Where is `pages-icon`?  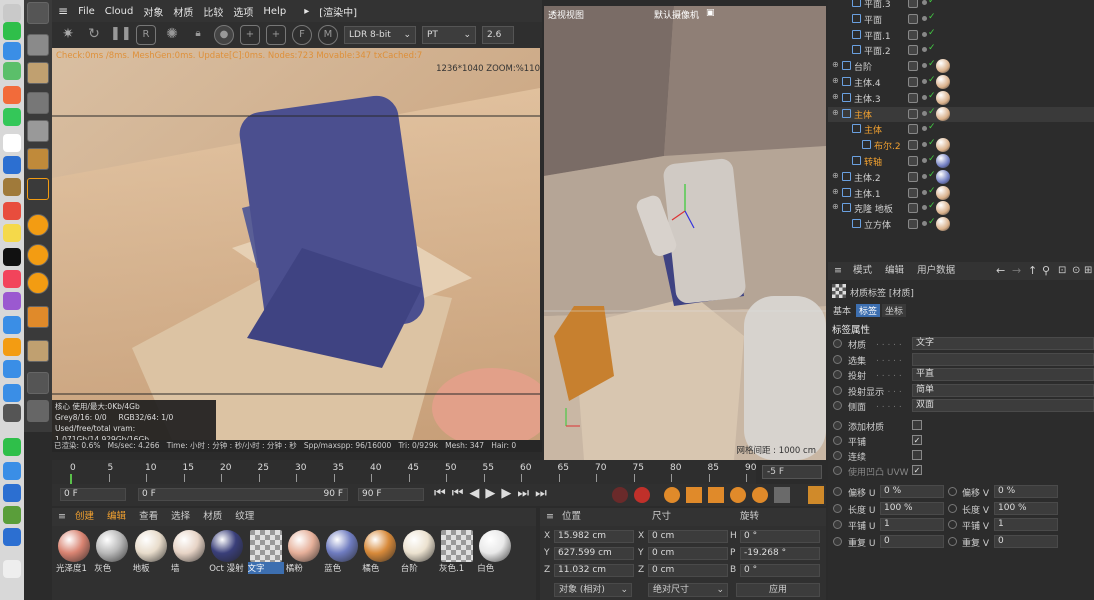
pages-icon is located at coordinates (12, 347).